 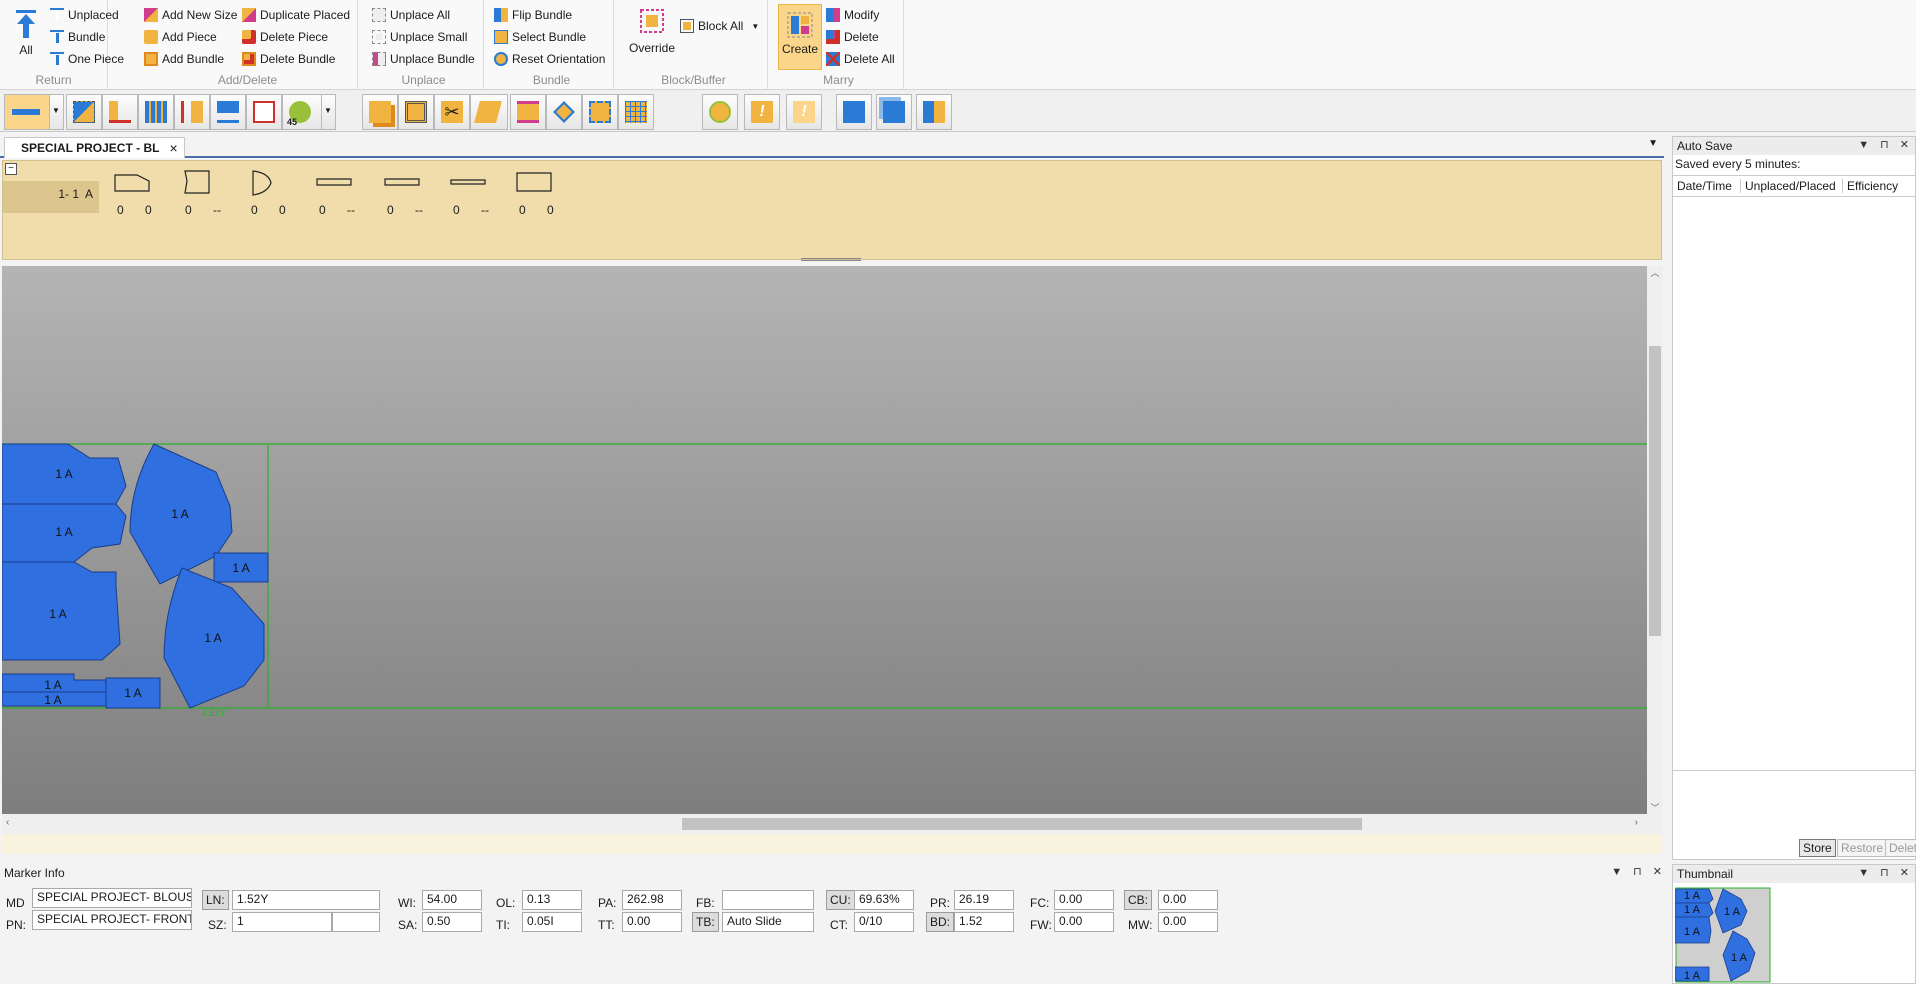 I want to click on store-button: Store, so click(x=1817, y=848).